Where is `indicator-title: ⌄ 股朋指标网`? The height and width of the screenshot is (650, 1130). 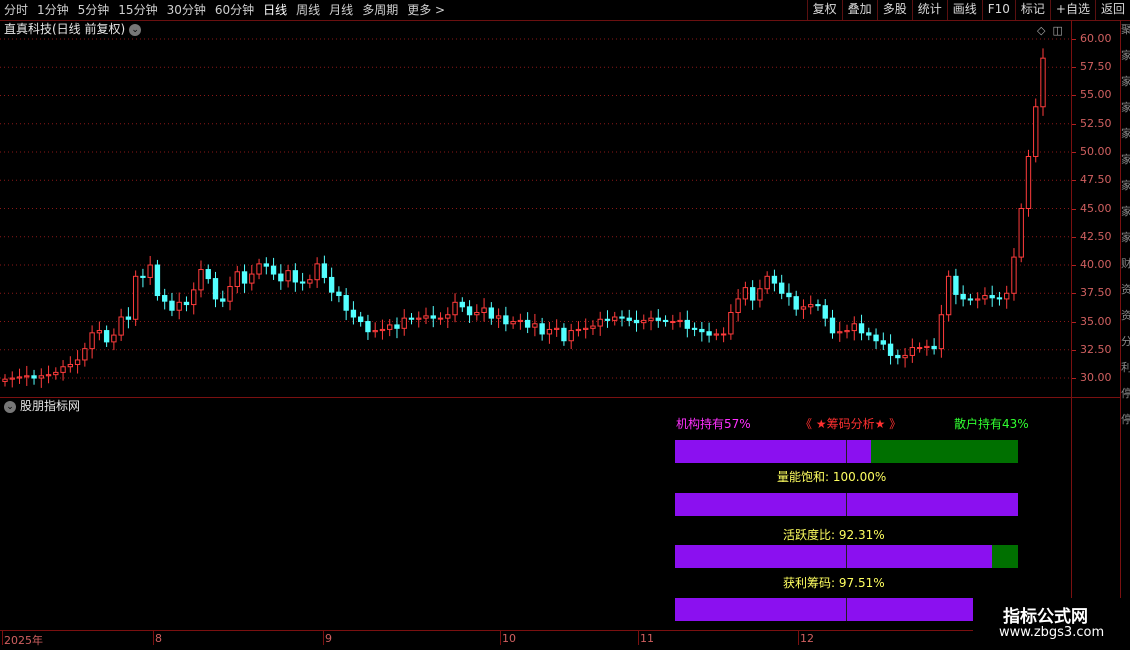
indicator-title: ⌄ 股朋指标网 is located at coordinates (42, 406).